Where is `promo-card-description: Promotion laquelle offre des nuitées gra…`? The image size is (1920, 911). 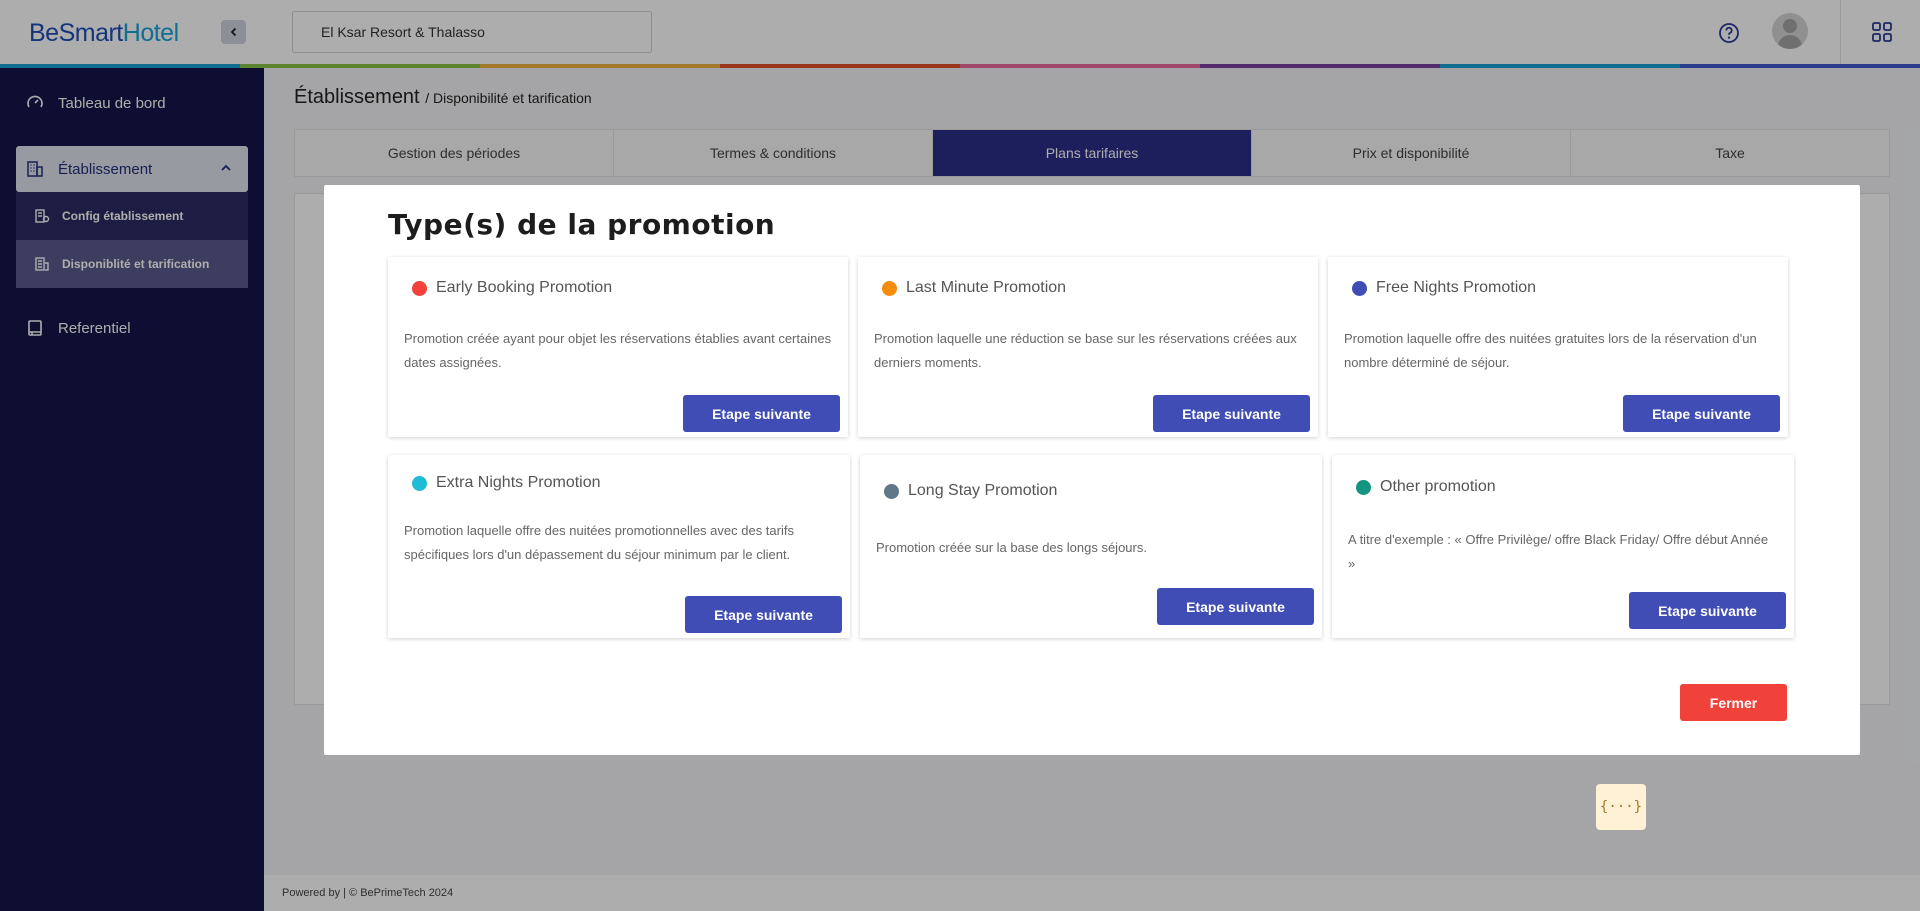 promo-card-description: Promotion laquelle offre des nuitées gra… is located at coordinates (1550, 350).